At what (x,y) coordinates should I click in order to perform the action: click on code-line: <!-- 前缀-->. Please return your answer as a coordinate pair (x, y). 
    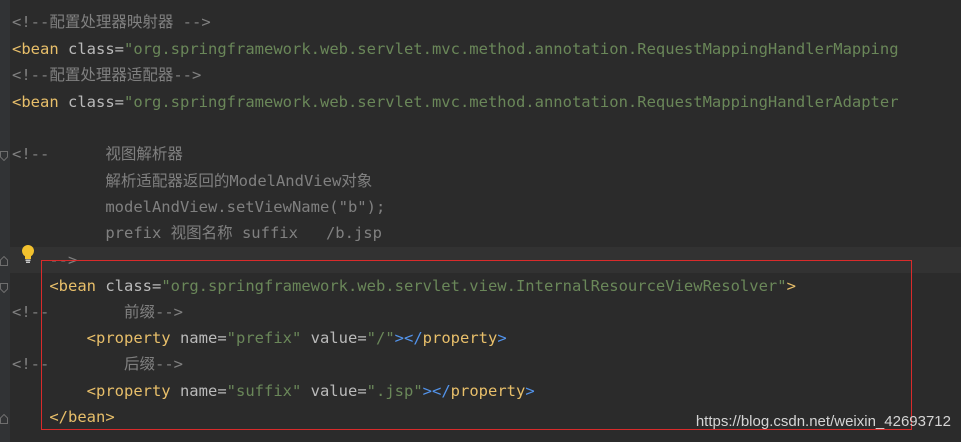
    Looking at the image, I should click on (97, 312).